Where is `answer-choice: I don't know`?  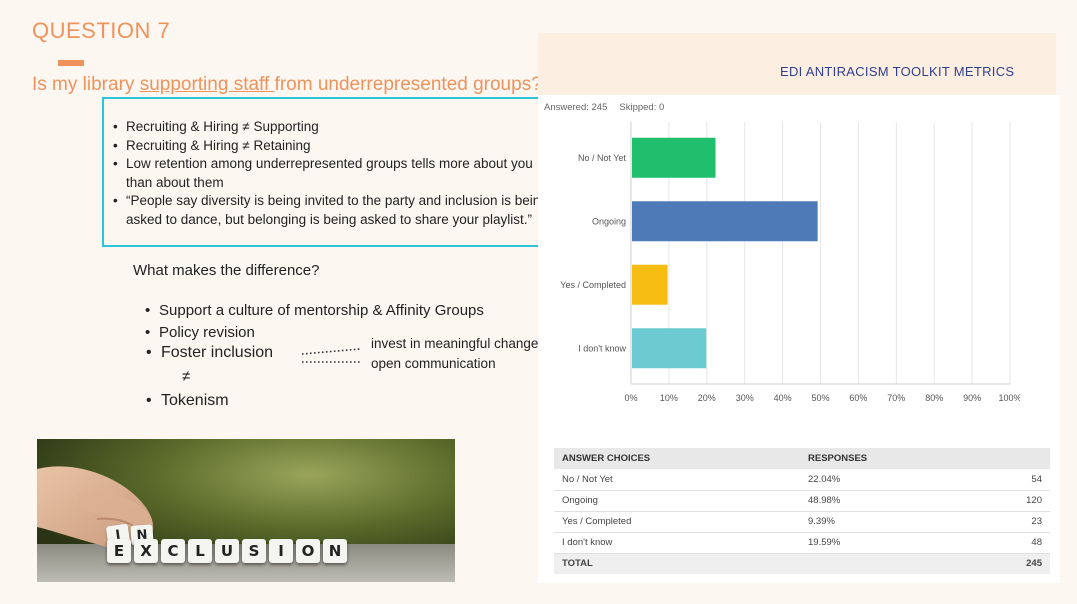
answer-choice: I don't know is located at coordinates (677, 543).